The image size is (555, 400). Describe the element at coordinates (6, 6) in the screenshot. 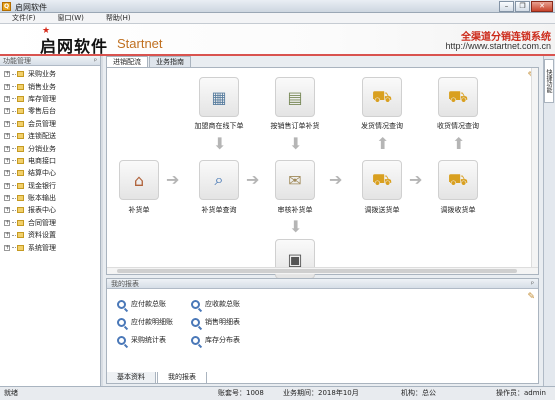

I see `app-logo-icon: Q` at that location.